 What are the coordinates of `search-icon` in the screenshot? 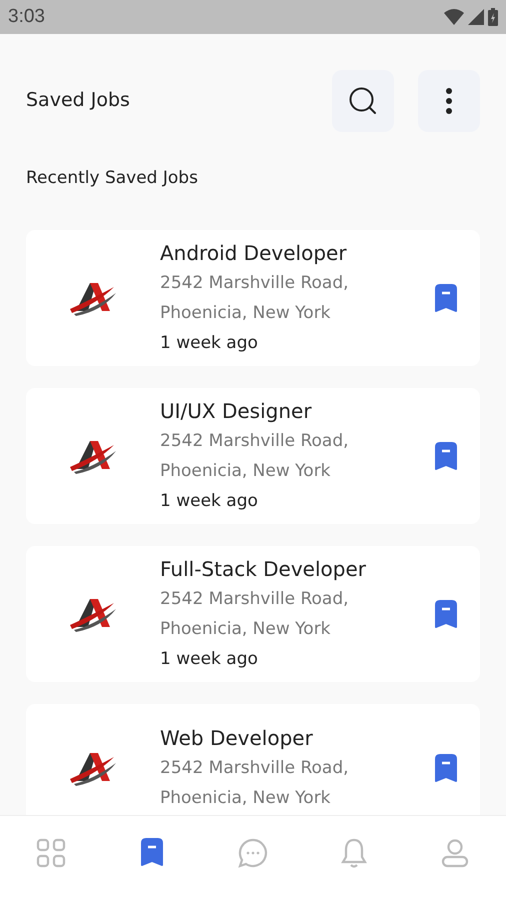 It's located at (363, 101).